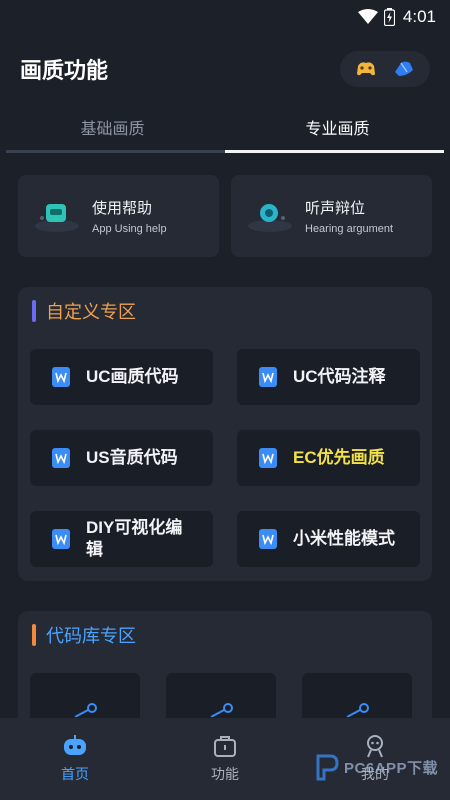 Image resolution: width=450 pixels, height=800 pixels. I want to click on tab-bar: 基础画质 专业画质, so click(225, 127).